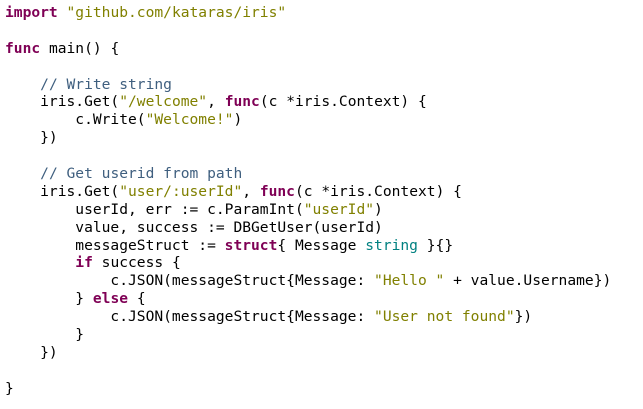 Image resolution: width=643 pixels, height=409 pixels. What do you see at coordinates (308, 174) in the screenshot?
I see `code-line: // Get userid from path` at bounding box center [308, 174].